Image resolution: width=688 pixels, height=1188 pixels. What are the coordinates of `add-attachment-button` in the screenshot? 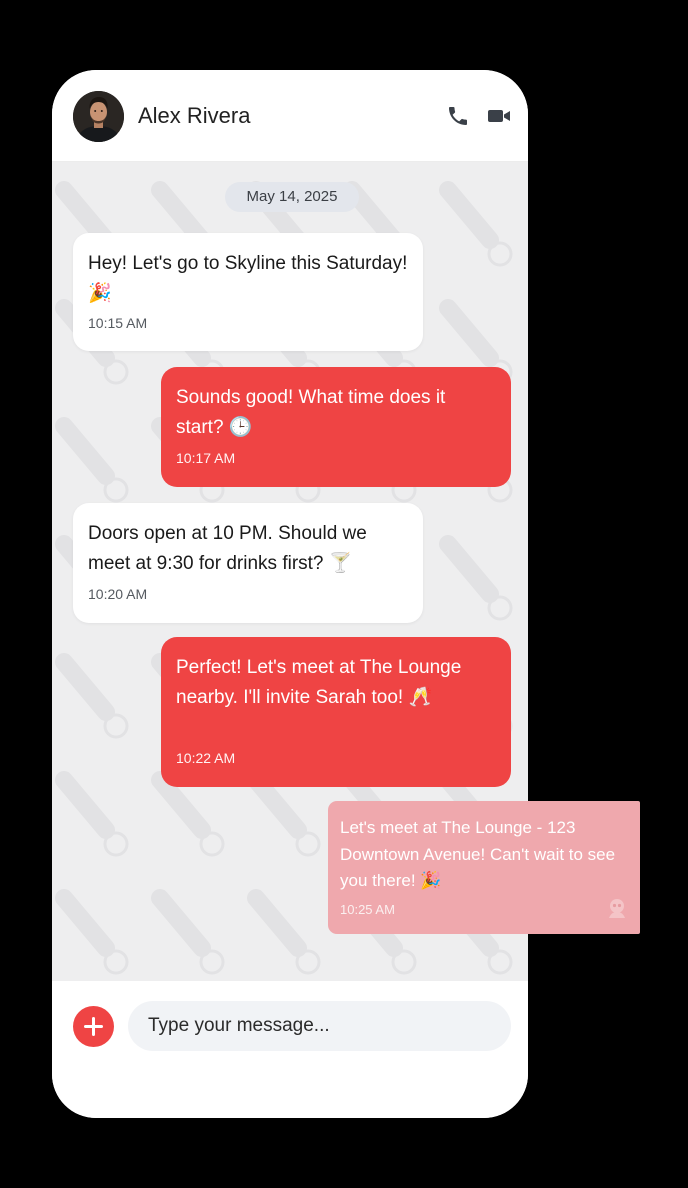 It's located at (93, 1026).